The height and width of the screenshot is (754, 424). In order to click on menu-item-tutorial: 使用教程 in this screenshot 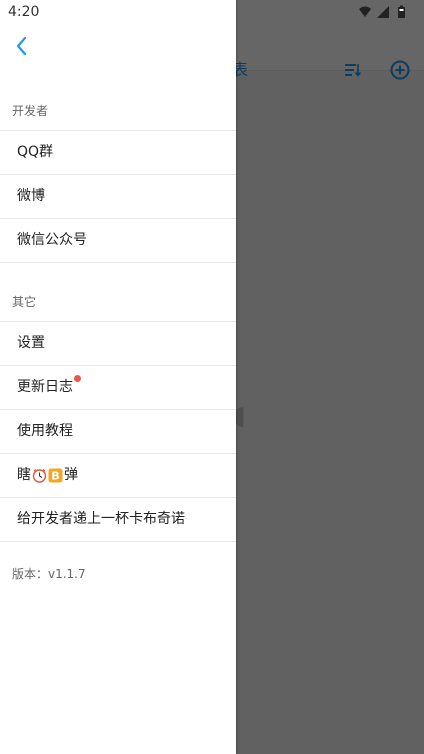, I will do `click(118, 431)`.